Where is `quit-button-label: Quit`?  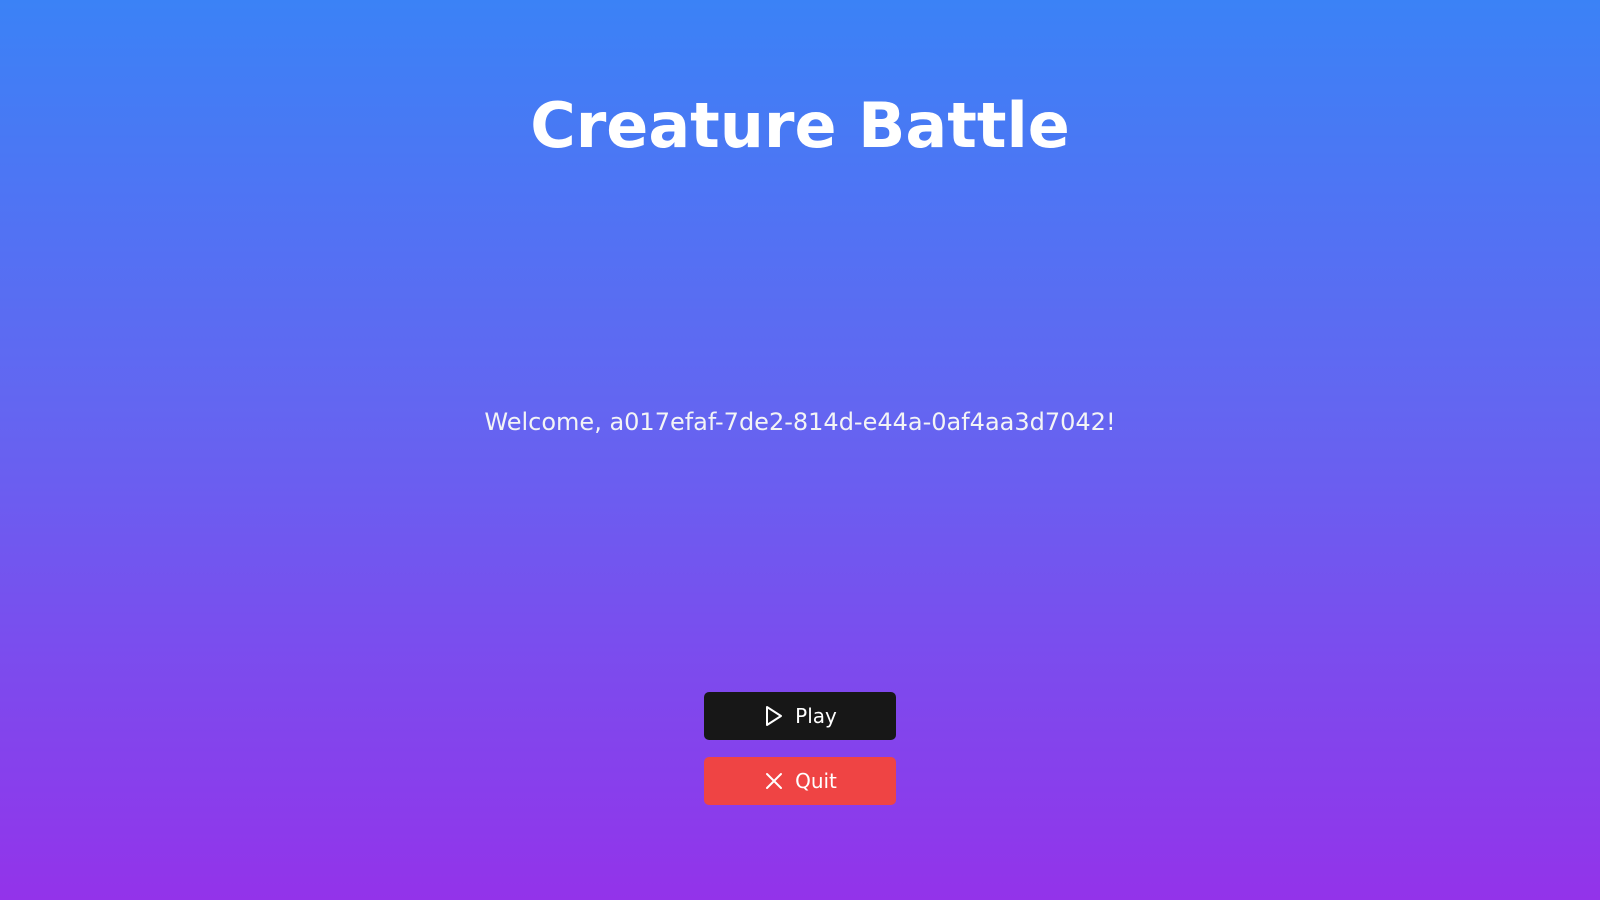
quit-button-label: Quit is located at coordinates (816, 781).